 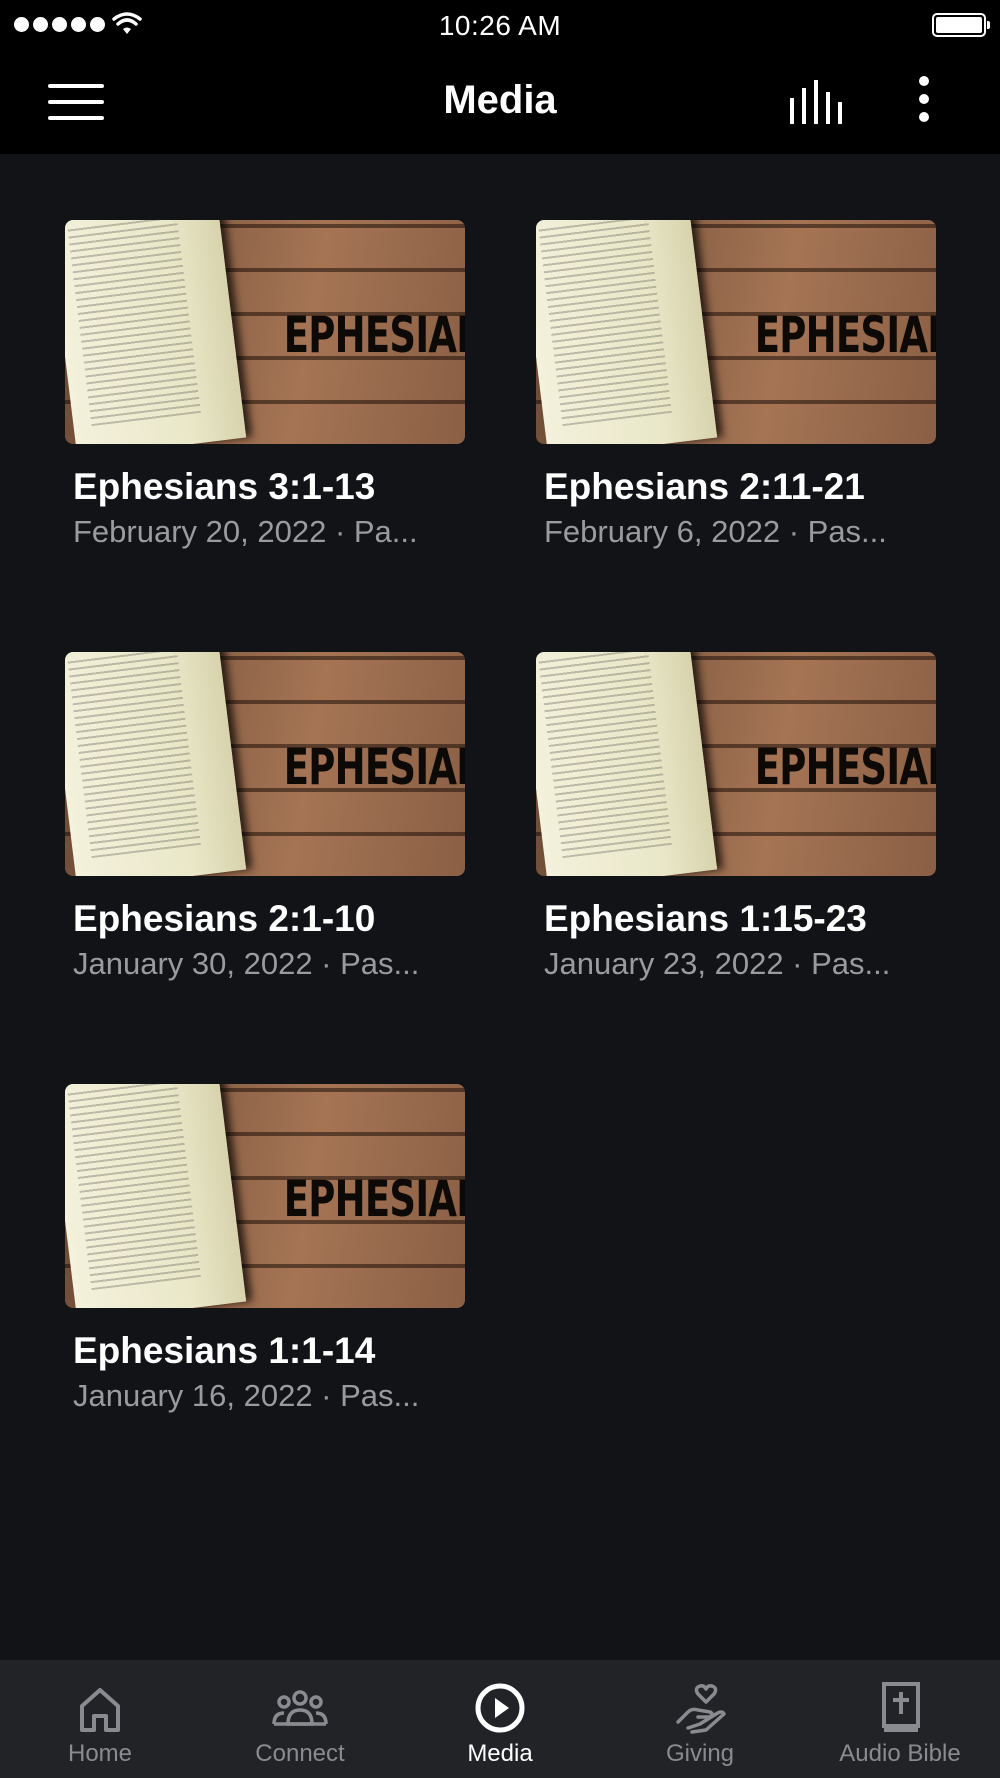 I want to click on tab-giving: Giving, so click(x=700, y=1719).